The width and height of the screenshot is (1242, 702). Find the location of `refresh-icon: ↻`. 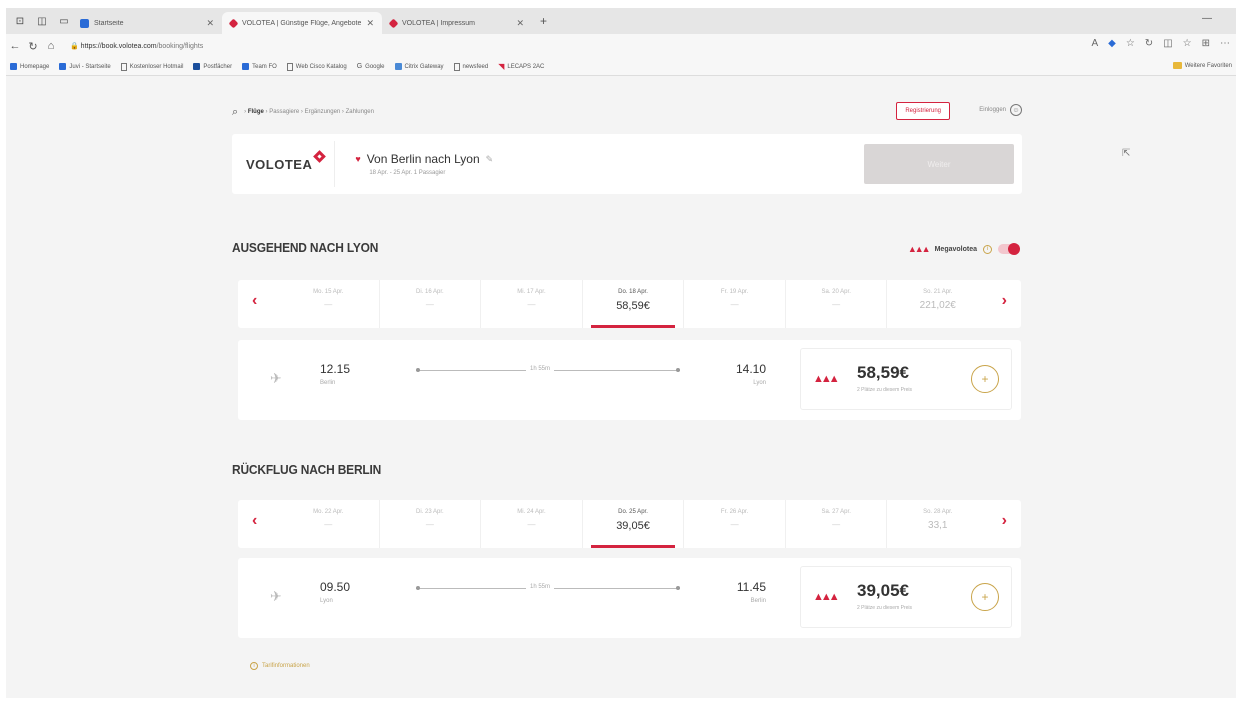

refresh-icon: ↻ is located at coordinates (1149, 43).